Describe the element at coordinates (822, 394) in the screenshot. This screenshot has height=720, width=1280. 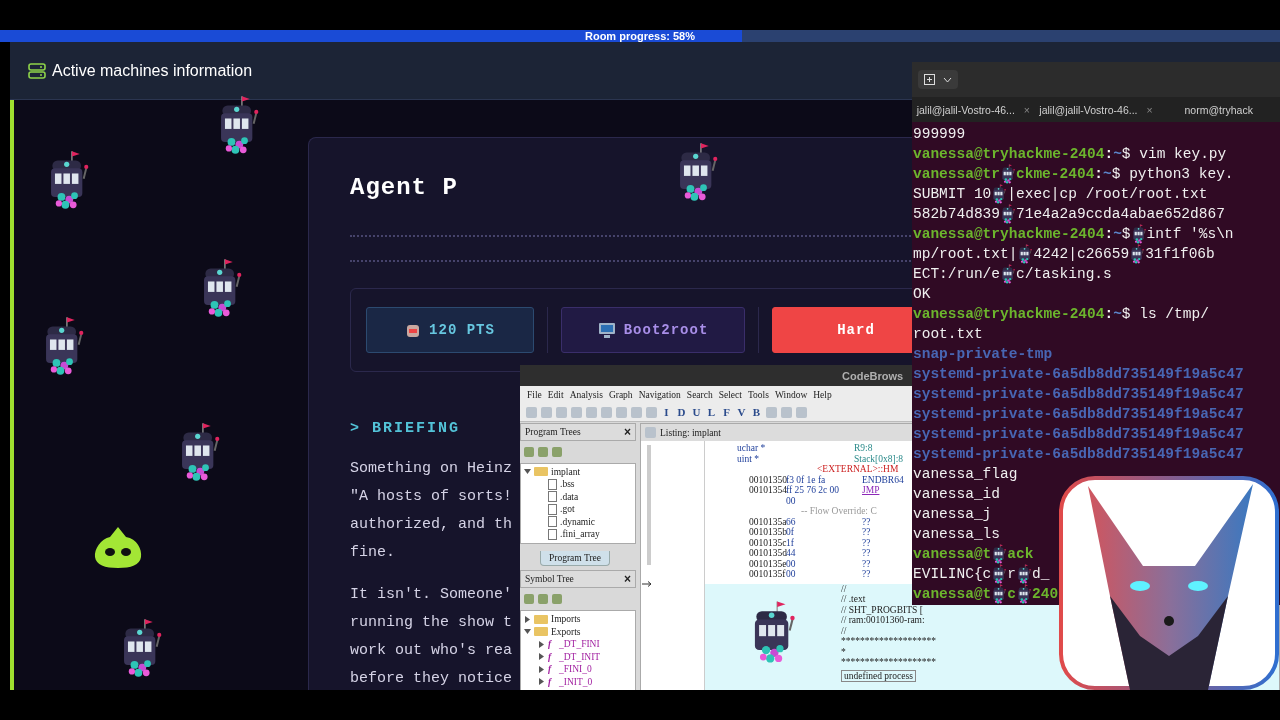
I see `menu-item: Help` at that location.